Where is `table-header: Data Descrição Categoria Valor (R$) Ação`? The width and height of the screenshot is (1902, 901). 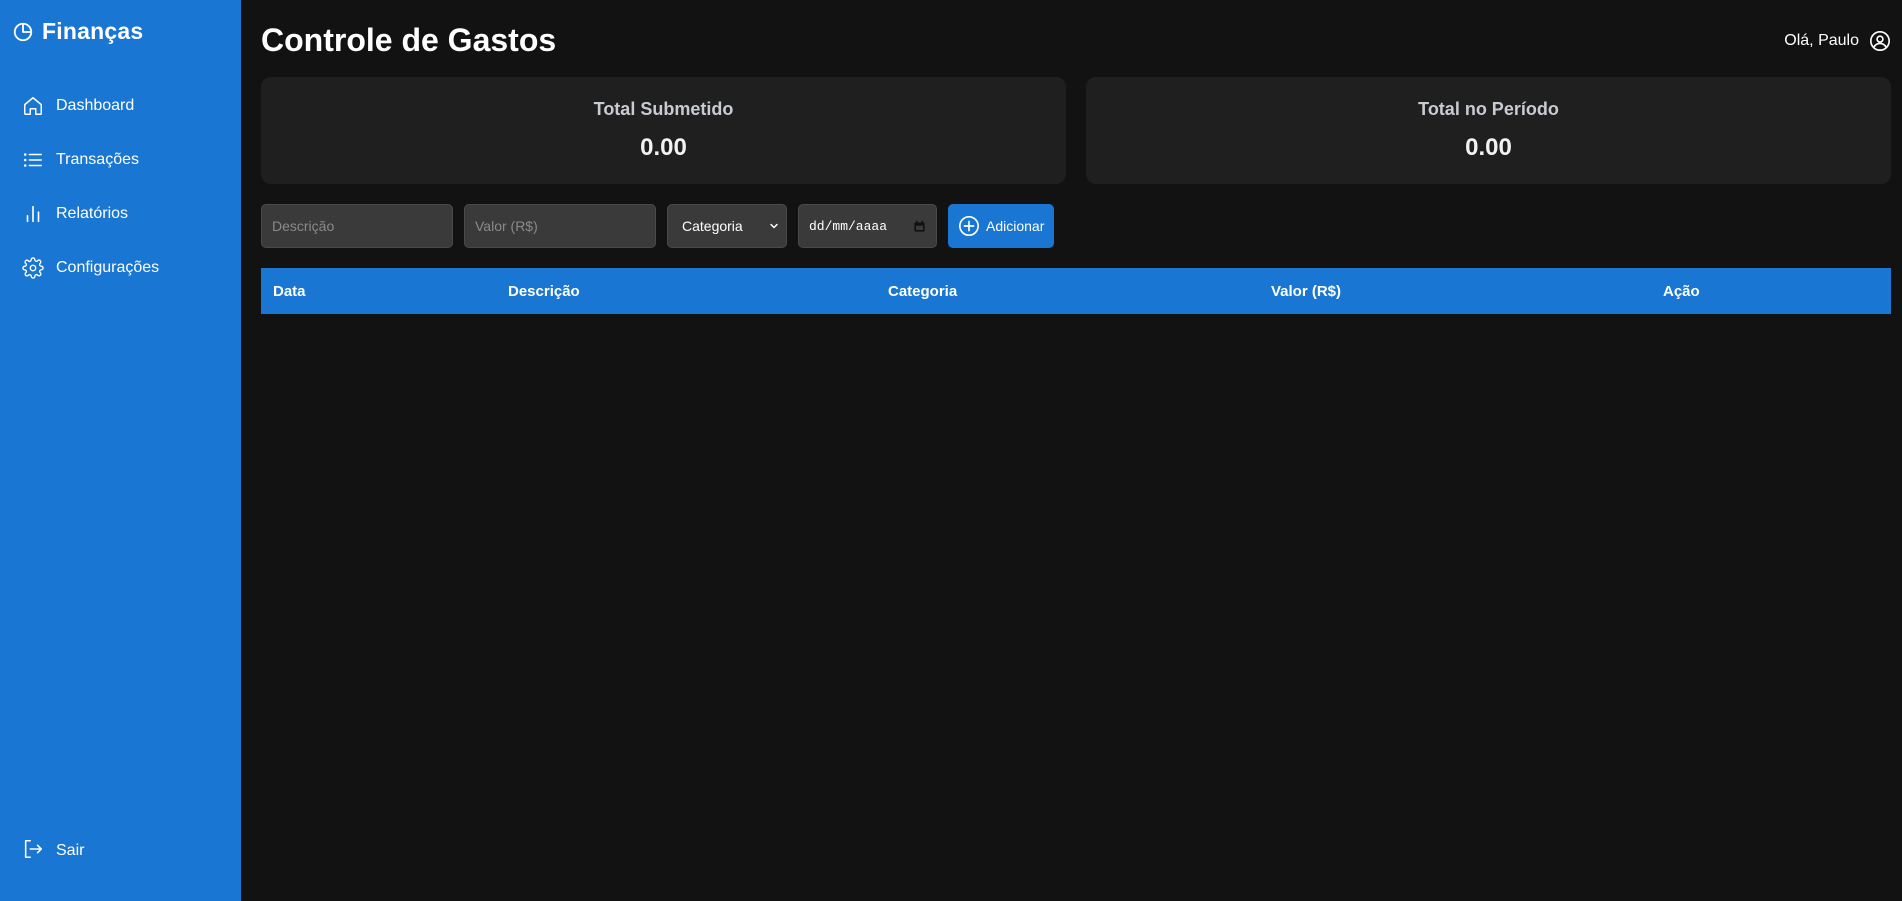
table-header: Data Descrição Categoria Valor (R$) Ação is located at coordinates (1076, 291).